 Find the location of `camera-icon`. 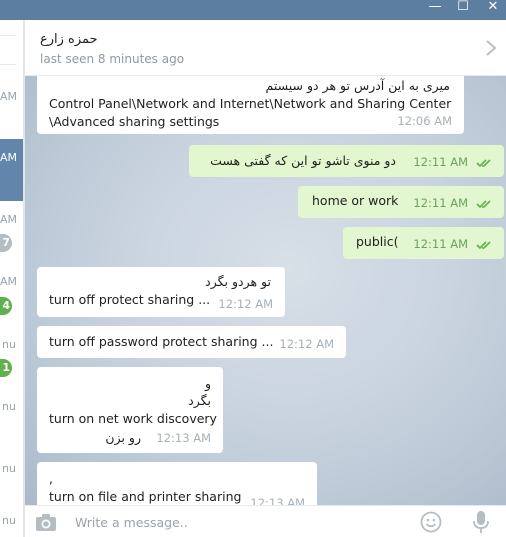

camera-icon is located at coordinates (46, 522).